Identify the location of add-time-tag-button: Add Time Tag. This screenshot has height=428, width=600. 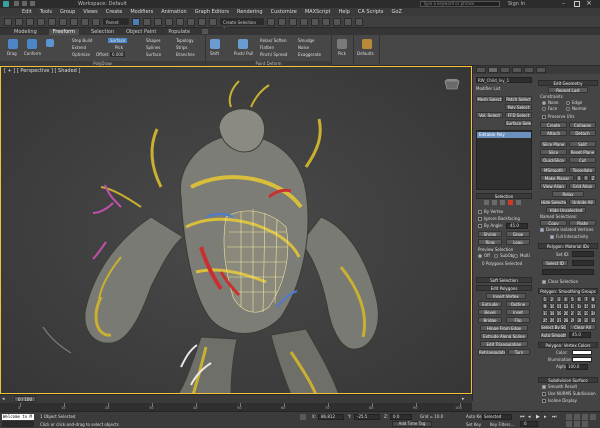
(412, 424).